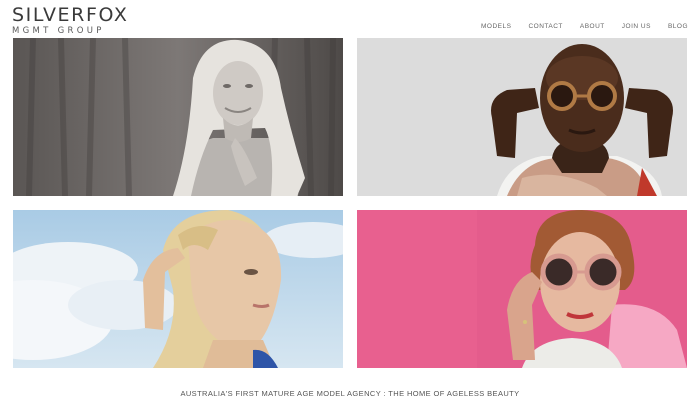 The width and height of the screenshot is (700, 409). Describe the element at coordinates (70, 15) in the screenshot. I see `logo-wordmark: SILVERFOX` at that location.